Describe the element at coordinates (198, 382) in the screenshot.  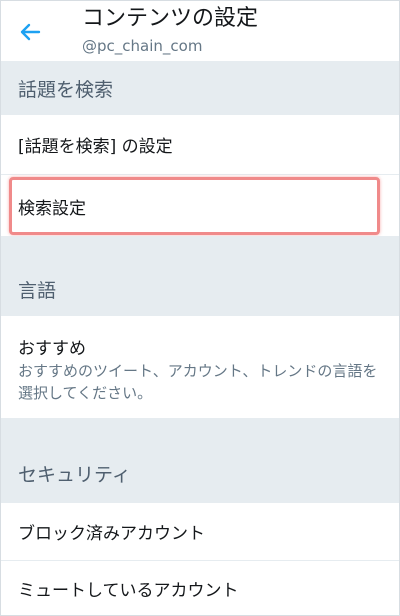
I see `recommendations-description: おすすめのツイート、アカウント、トレンドの言語を選択してください。` at that location.